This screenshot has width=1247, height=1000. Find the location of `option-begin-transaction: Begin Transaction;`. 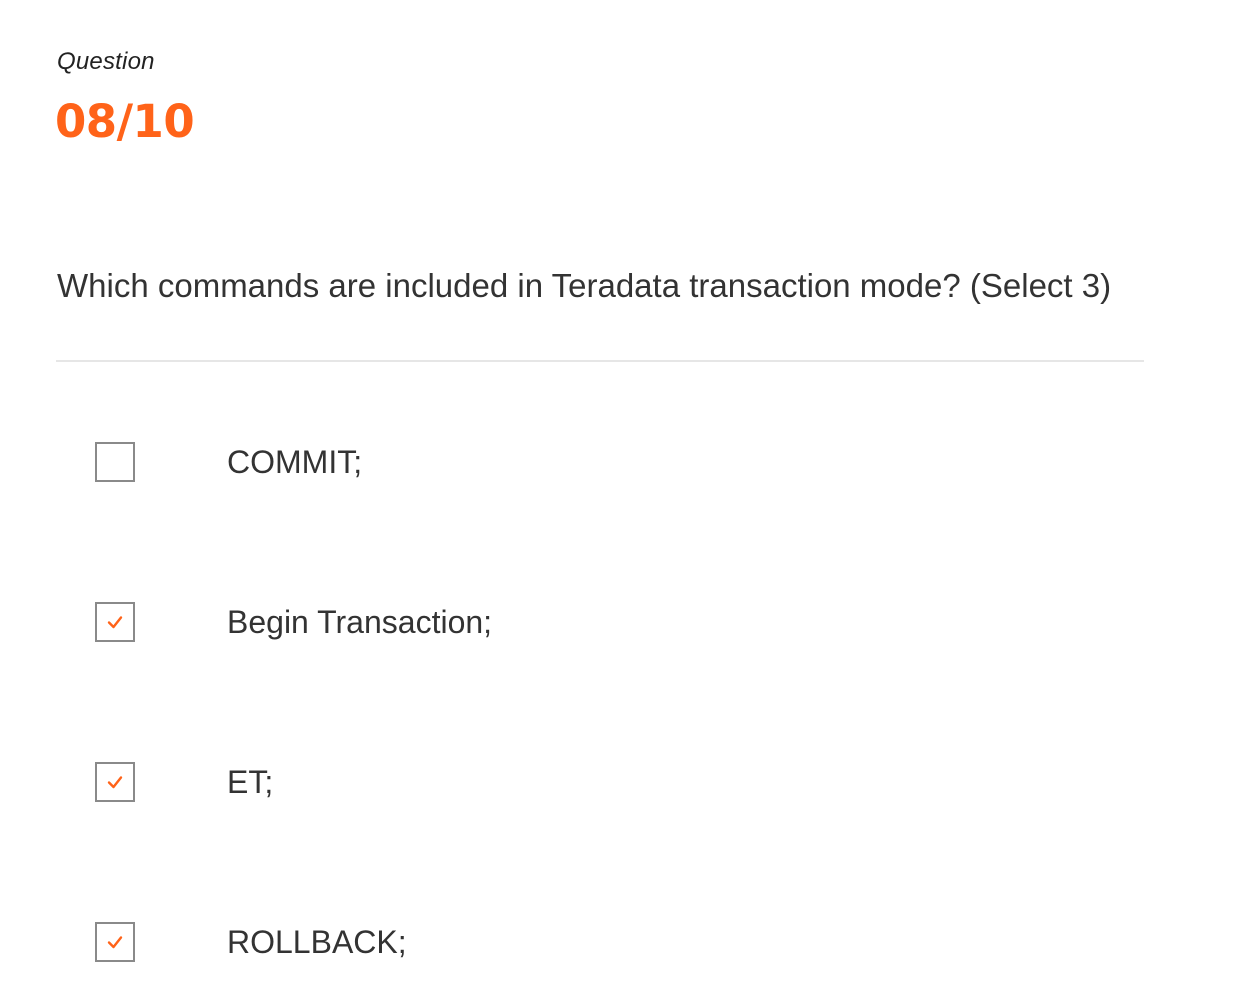

option-begin-transaction: Begin Transaction; is located at coordinates (620, 622).